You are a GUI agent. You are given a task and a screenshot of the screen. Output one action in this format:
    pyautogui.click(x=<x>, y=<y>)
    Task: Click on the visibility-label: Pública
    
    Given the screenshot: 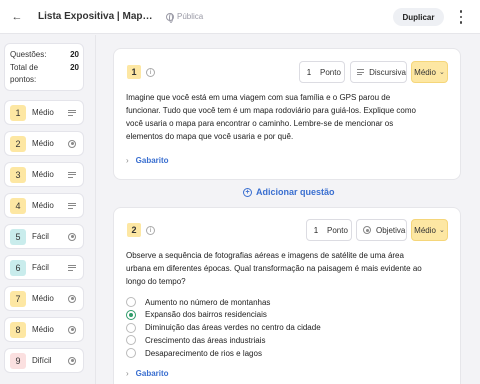 What is the action you would take?
    pyautogui.click(x=190, y=16)
    